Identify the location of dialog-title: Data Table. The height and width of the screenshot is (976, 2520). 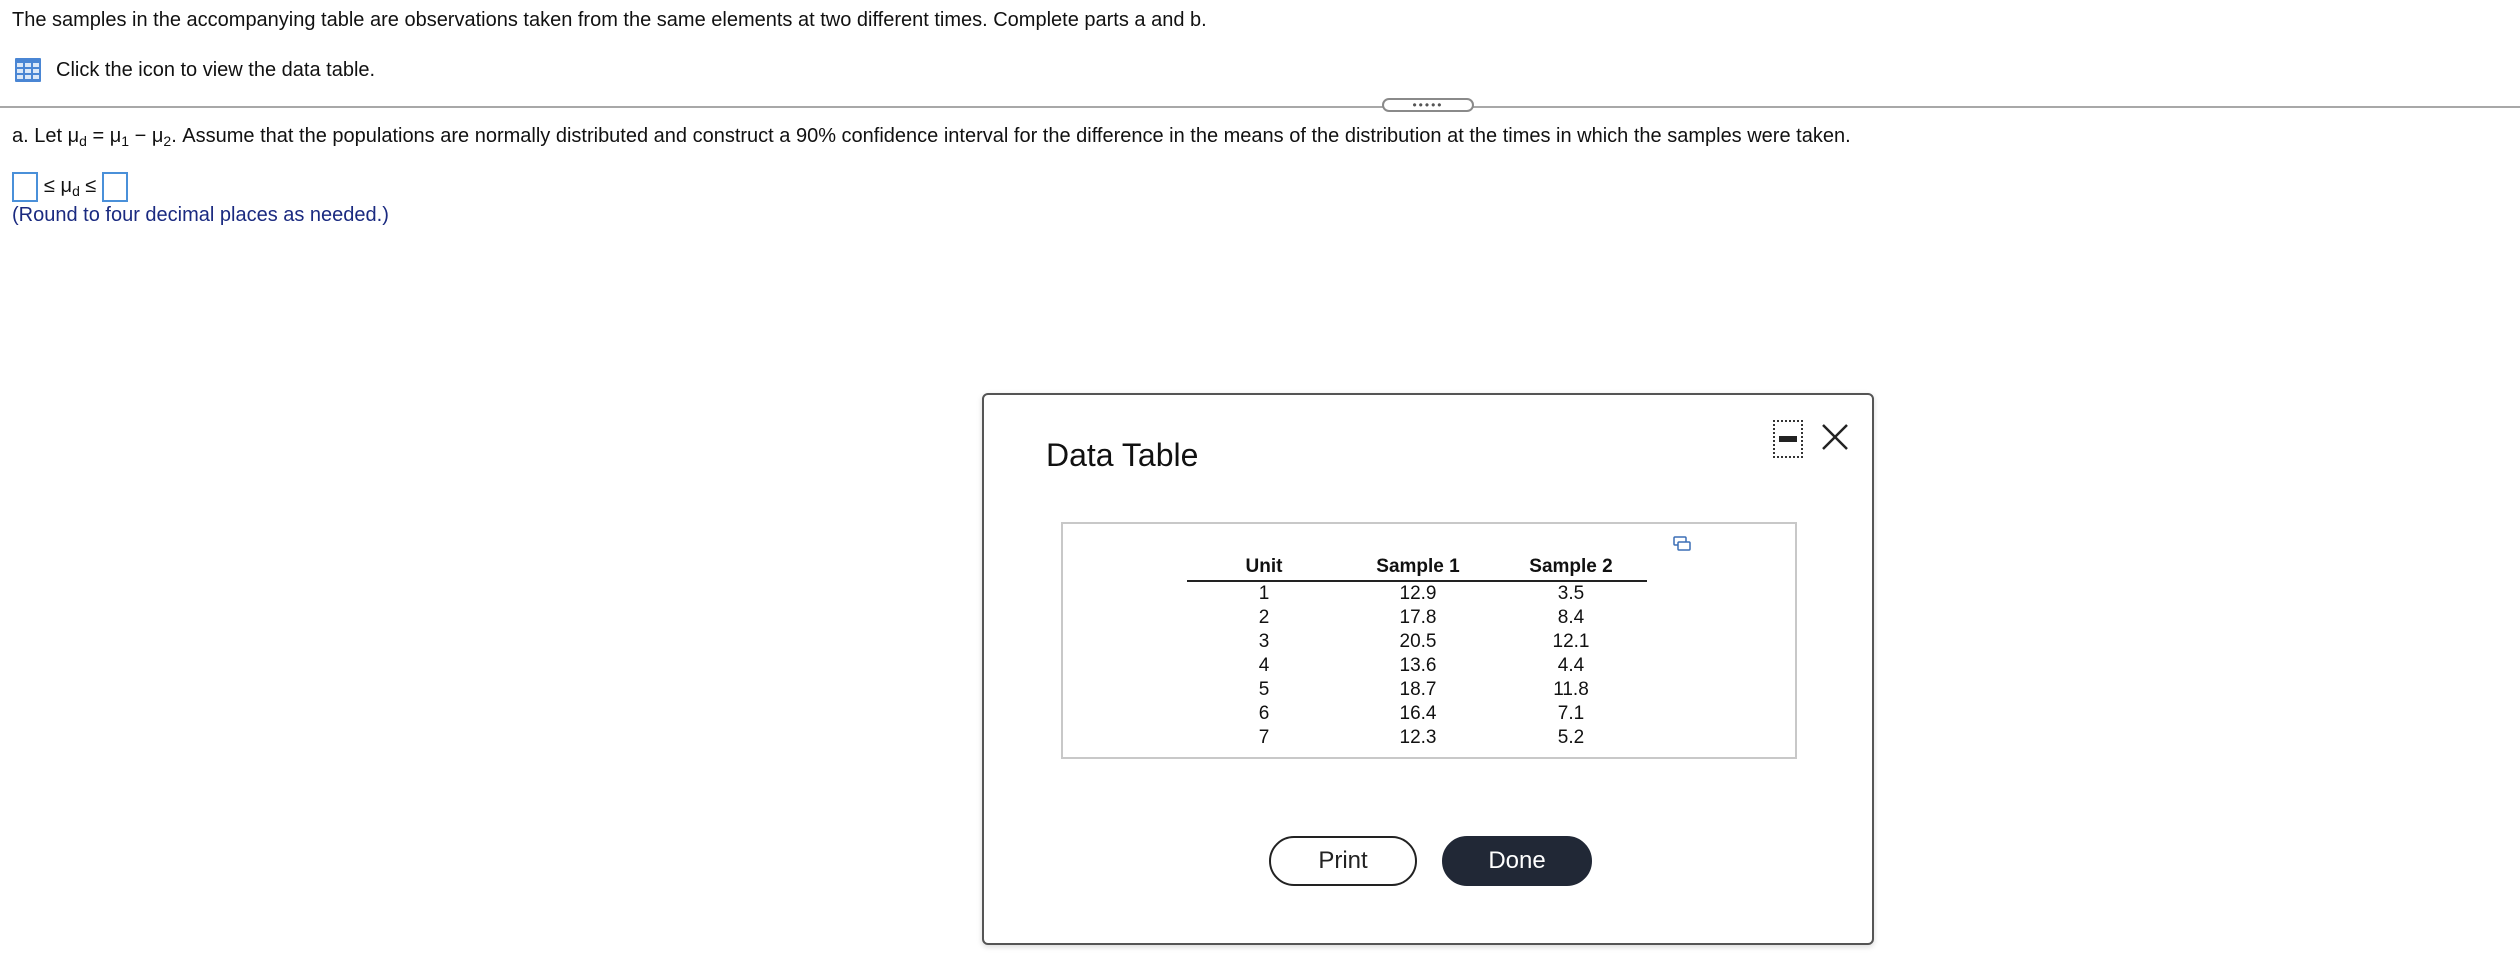
(1122, 455).